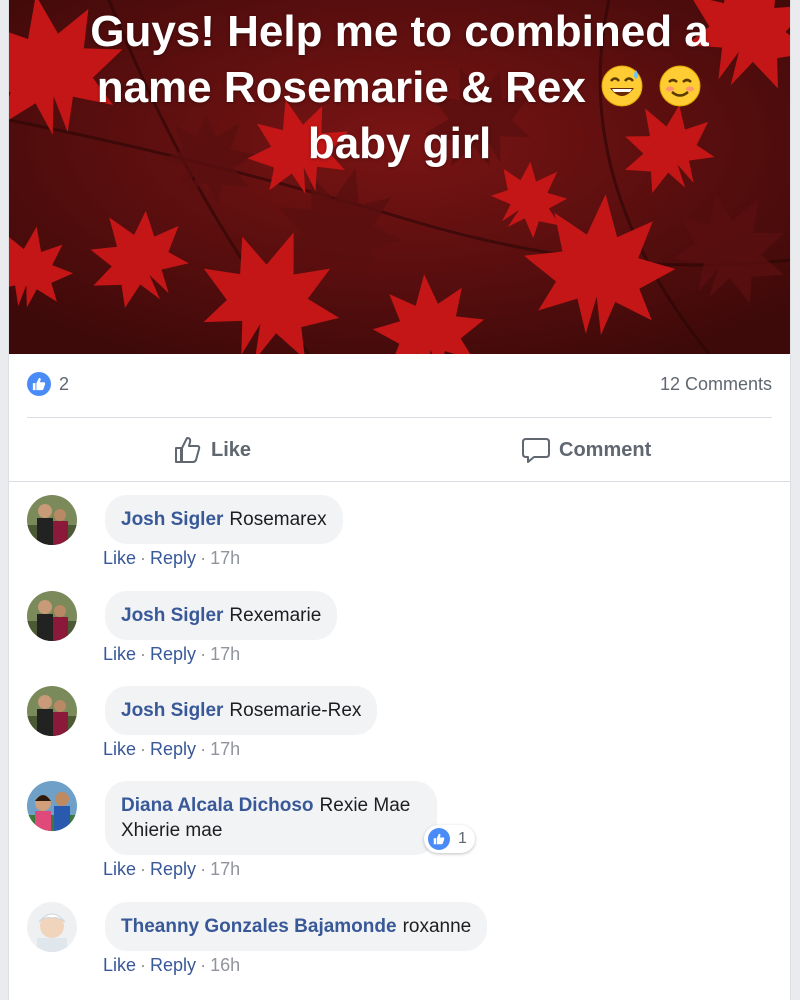  What do you see at coordinates (225, 965) in the screenshot?
I see `comment-time: 16h` at bounding box center [225, 965].